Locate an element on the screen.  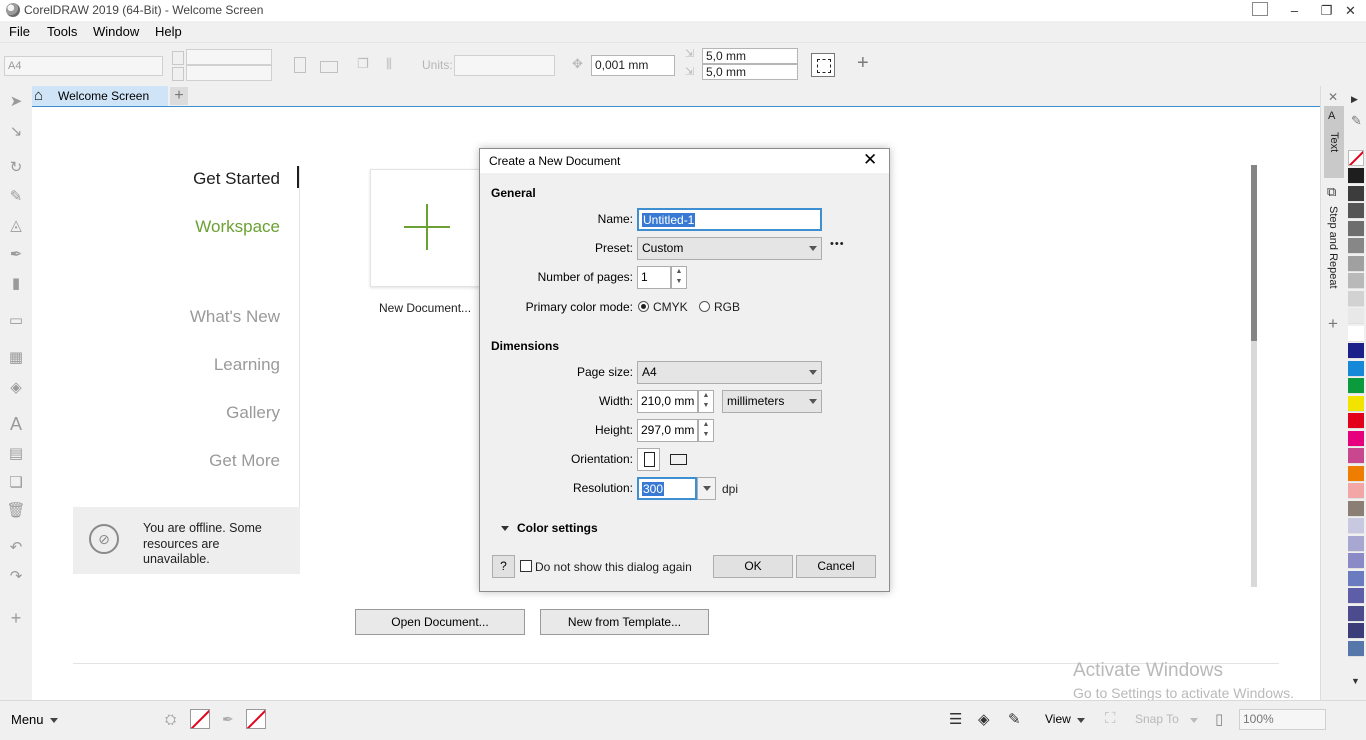
page-height-field is located at coordinates (229, 73).